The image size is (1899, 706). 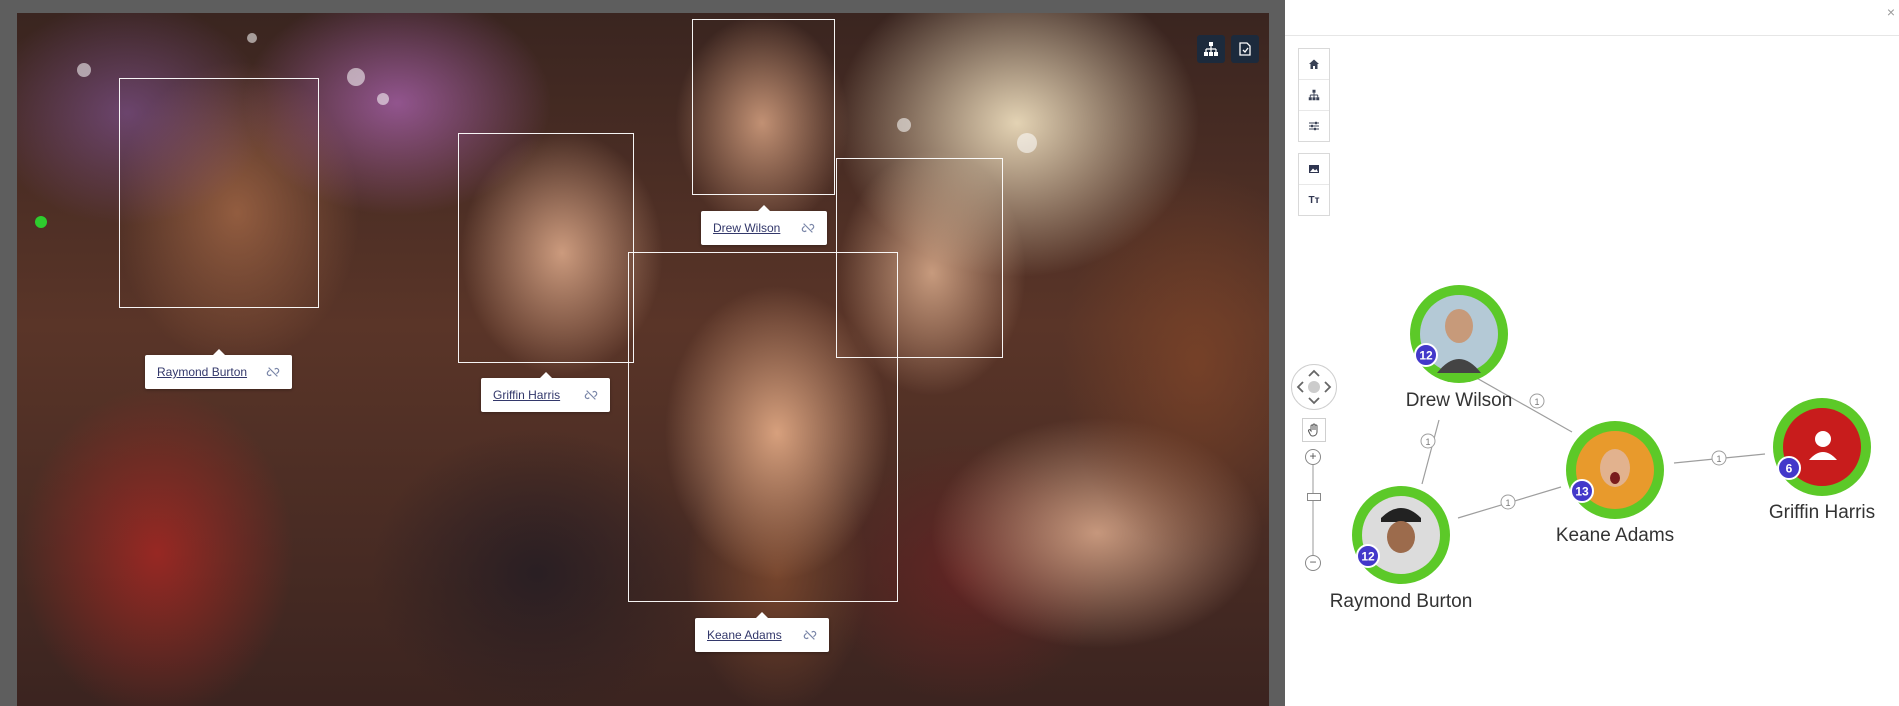 I want to click on graph-node-keane: 13, so click(x=1615, y=470).